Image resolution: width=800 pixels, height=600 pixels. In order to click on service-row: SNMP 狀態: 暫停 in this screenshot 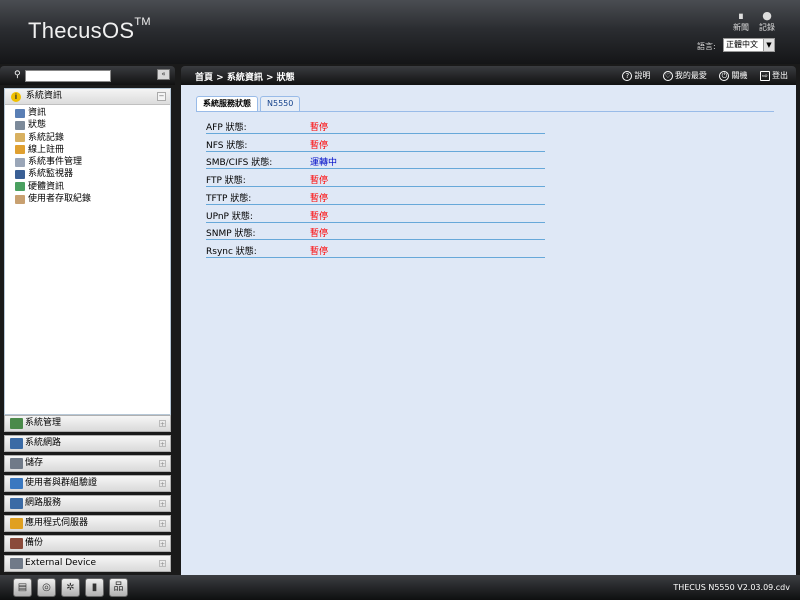, I will do `click(375, 231)`.